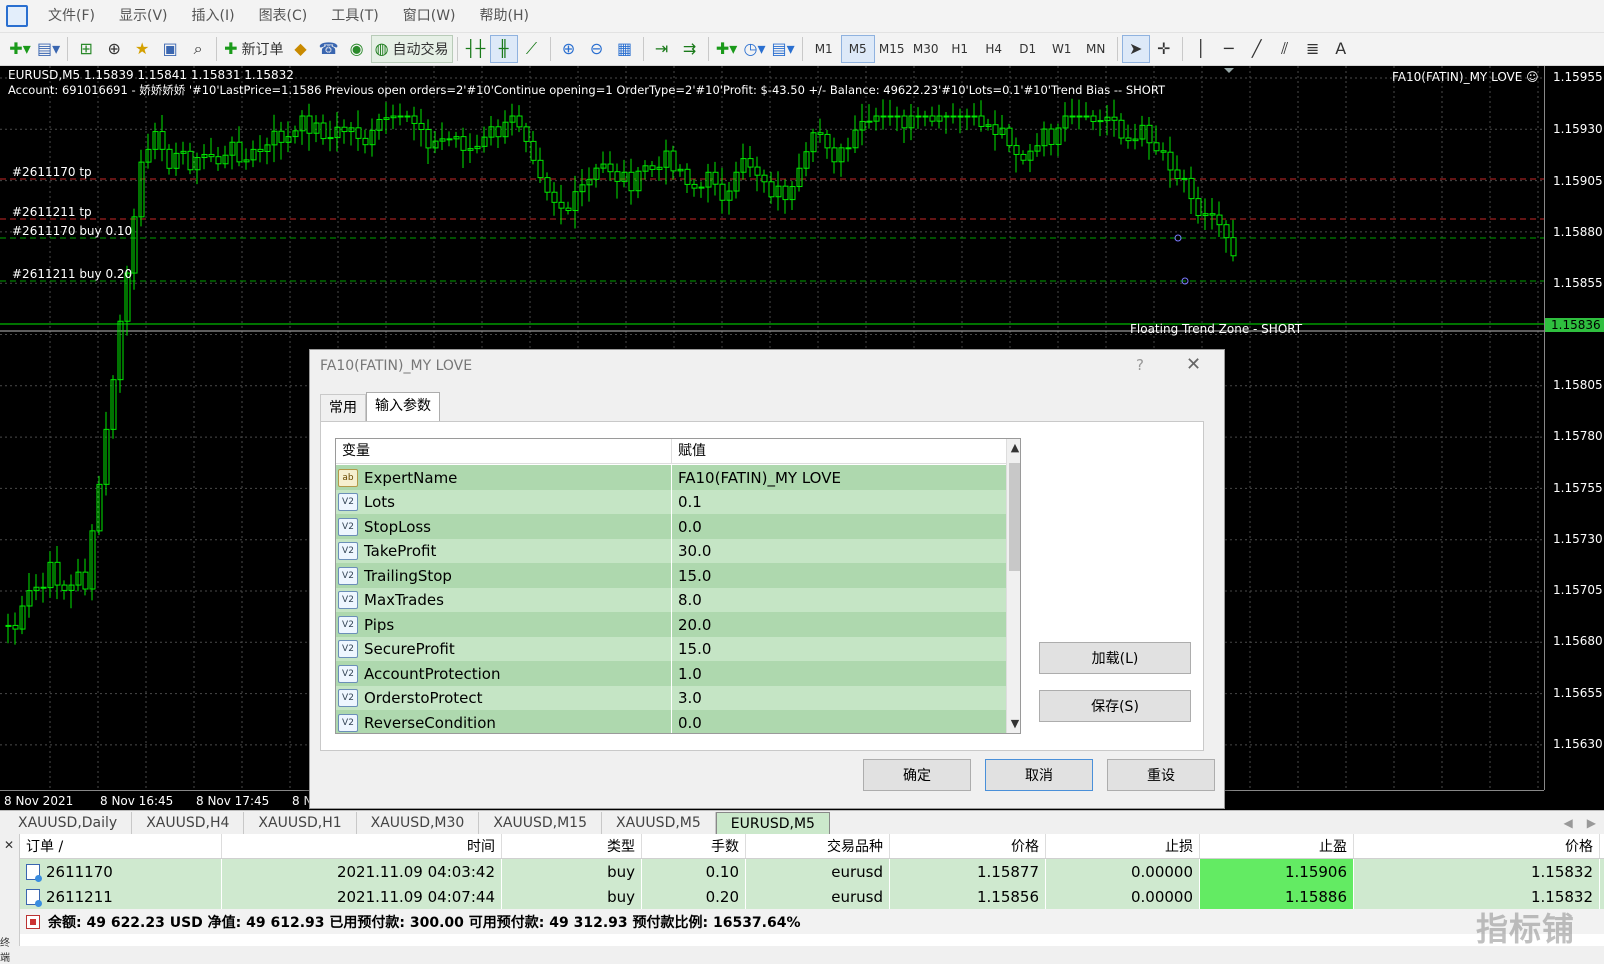  What do you see at coordinates (839, 649) in the screenshot?
I see `param-value: 15.0` at bounding box center [839, 649].